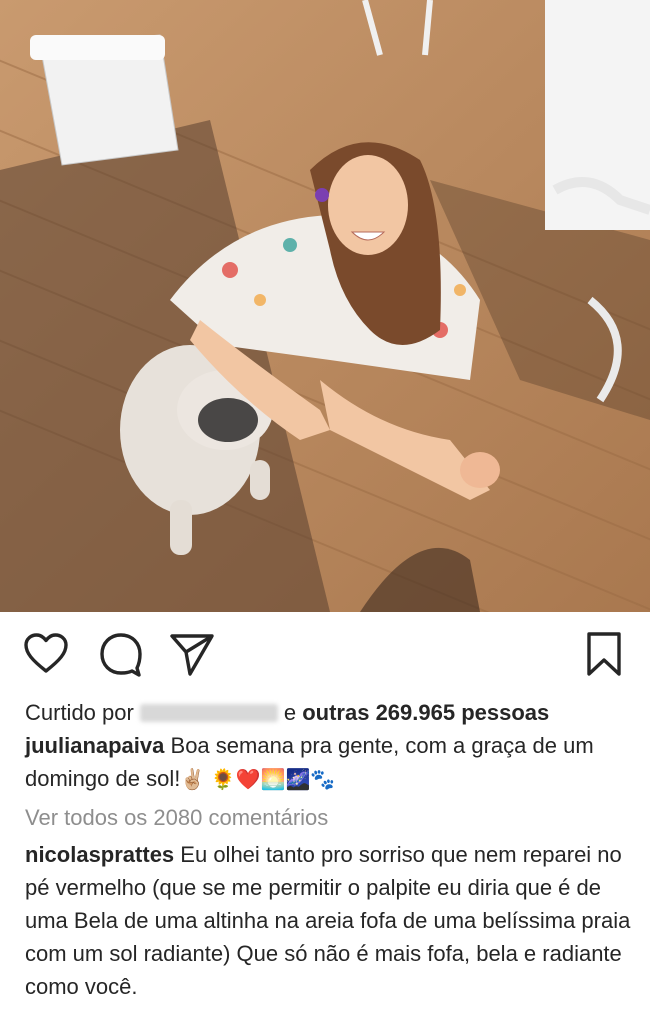 Image resolution: width=650 pixels, height=1022 pixels. I want to click on comment-icon, so click(121, 655).